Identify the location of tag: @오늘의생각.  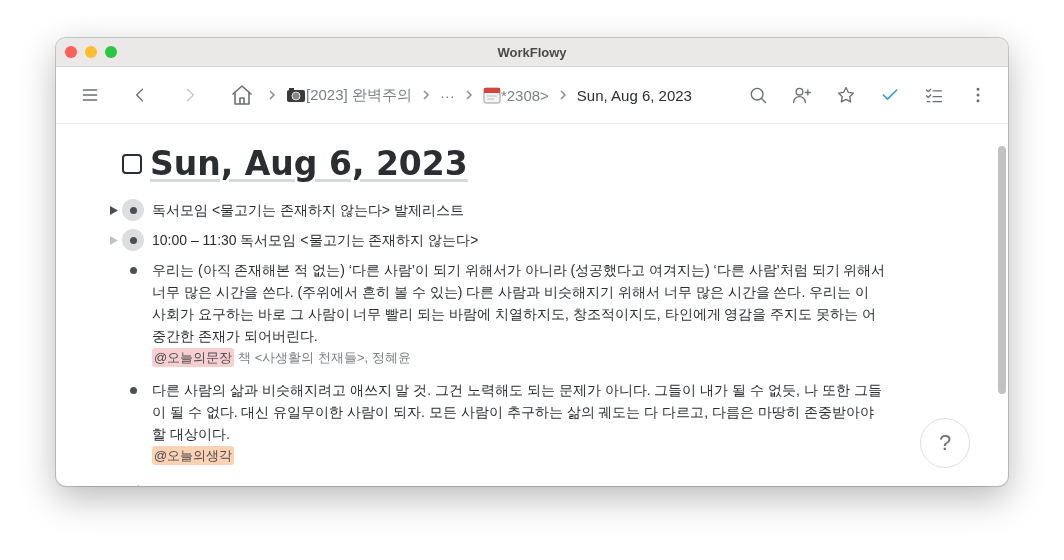
(193, 455).